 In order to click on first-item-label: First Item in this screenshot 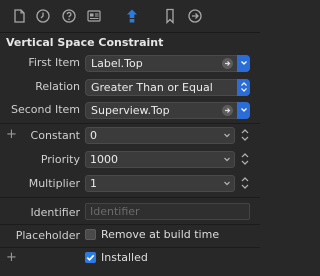, I will do `click(54, 62)`.